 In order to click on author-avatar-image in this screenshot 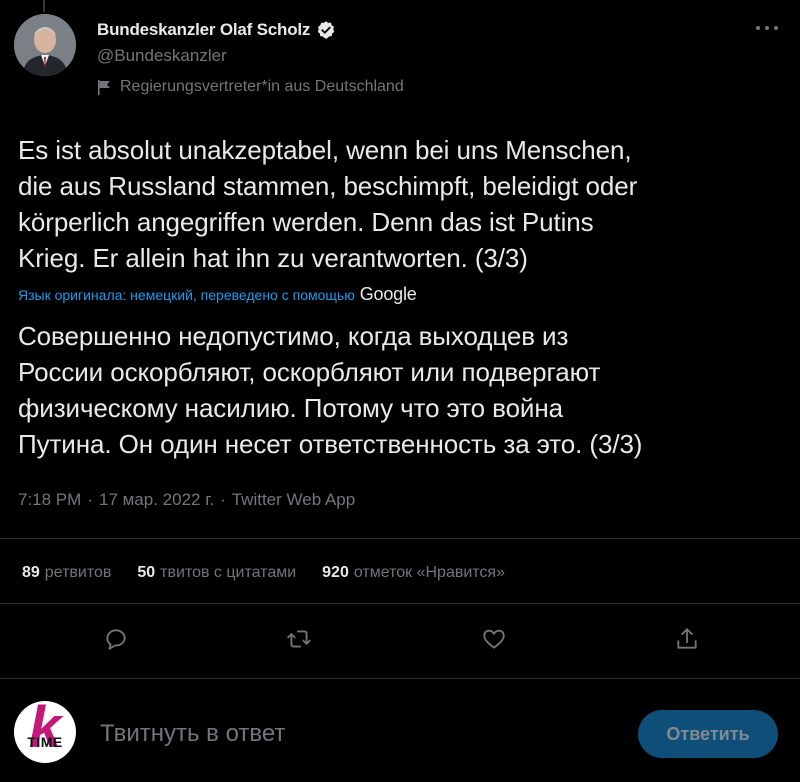, I will do `click(45, 45)`.